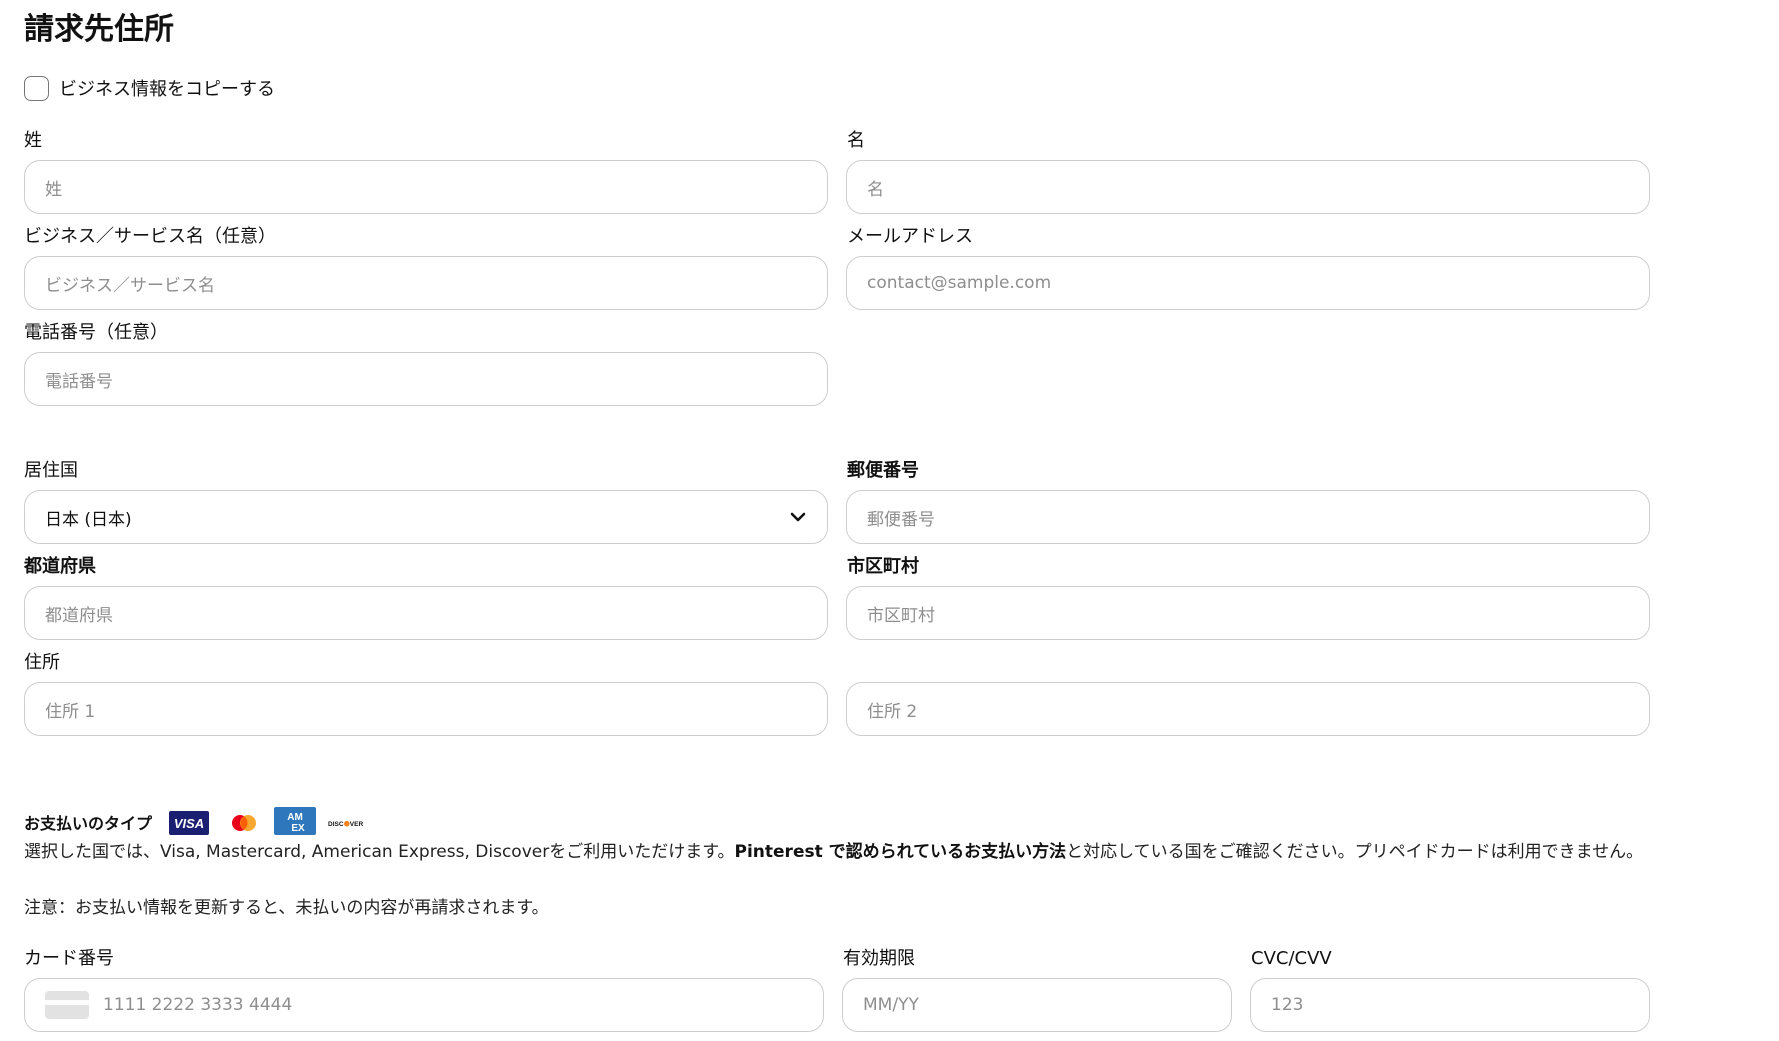 This screenshot has height=1041, width=1779. Describe the element at coordinates (426, 283) in the screenshot. I see `business-name-input: ビジネス／サービス名` at that location.